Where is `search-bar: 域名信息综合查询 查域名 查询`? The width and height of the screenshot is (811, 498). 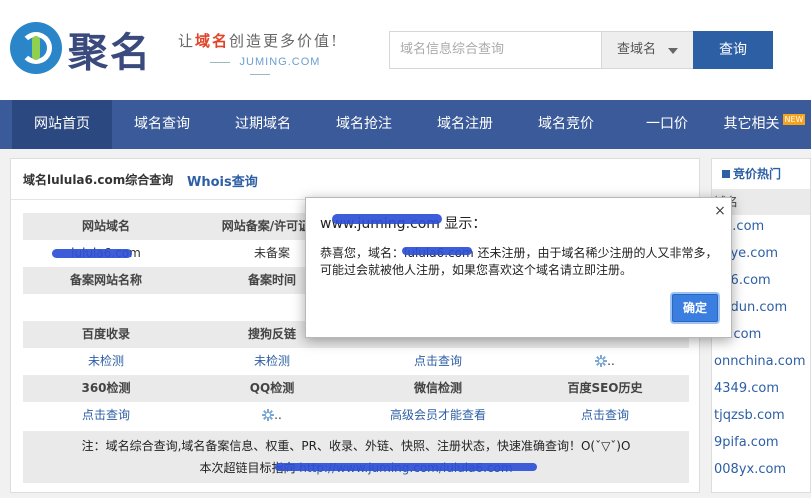 search-bar: 域名信息综合查询 查域名 查询 is located at coordinates (581, 50).